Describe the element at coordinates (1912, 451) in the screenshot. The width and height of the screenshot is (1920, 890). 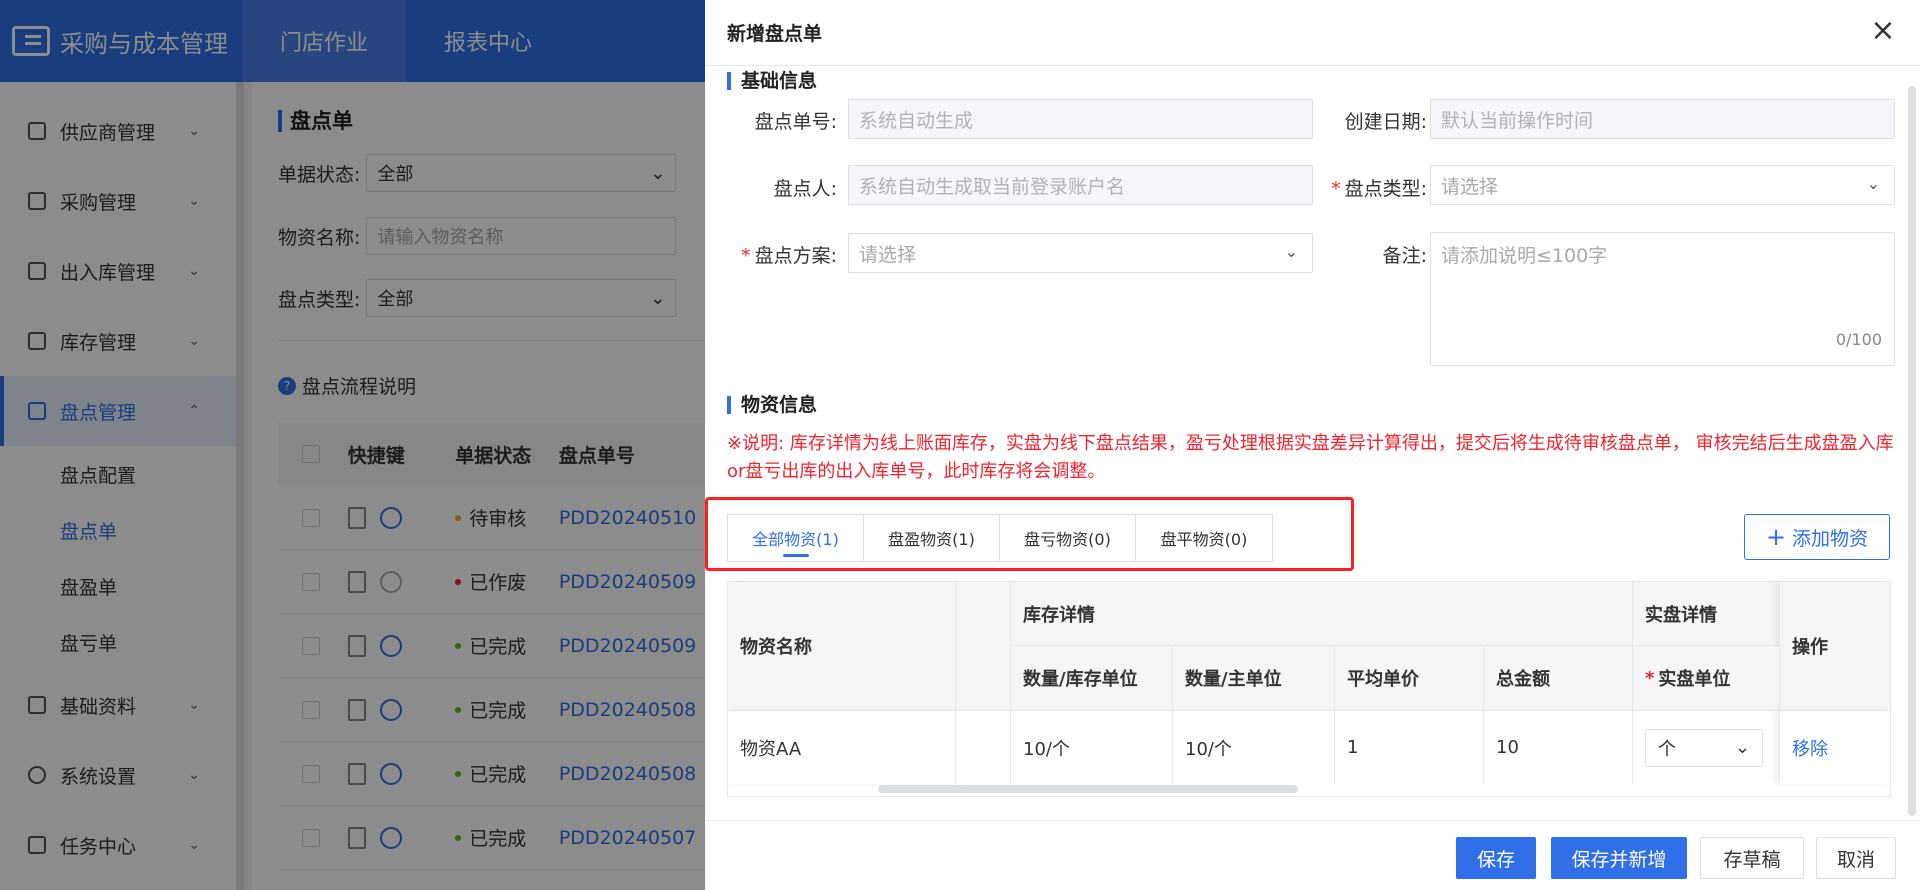
I see `drawer-scrollbar` at that location.